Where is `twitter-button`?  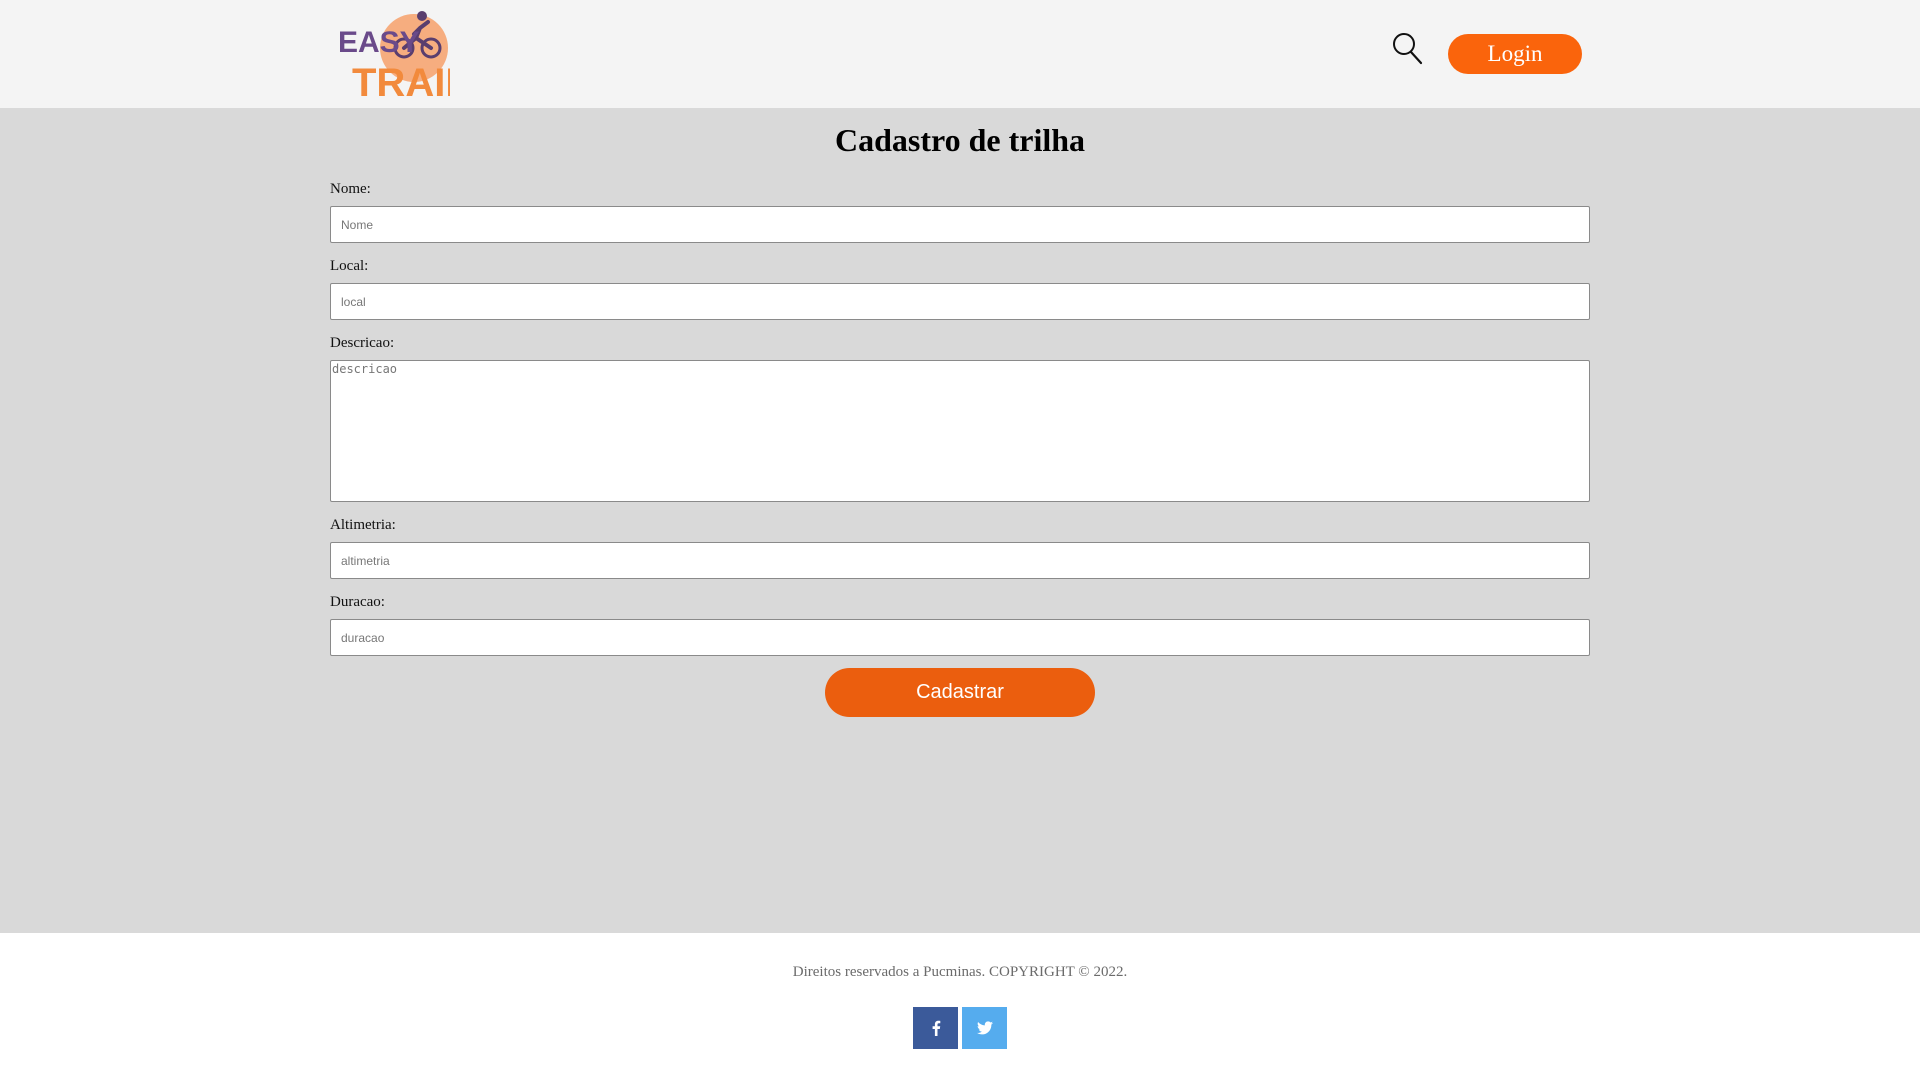
twitter-button is located at coordinates (984, 1028).